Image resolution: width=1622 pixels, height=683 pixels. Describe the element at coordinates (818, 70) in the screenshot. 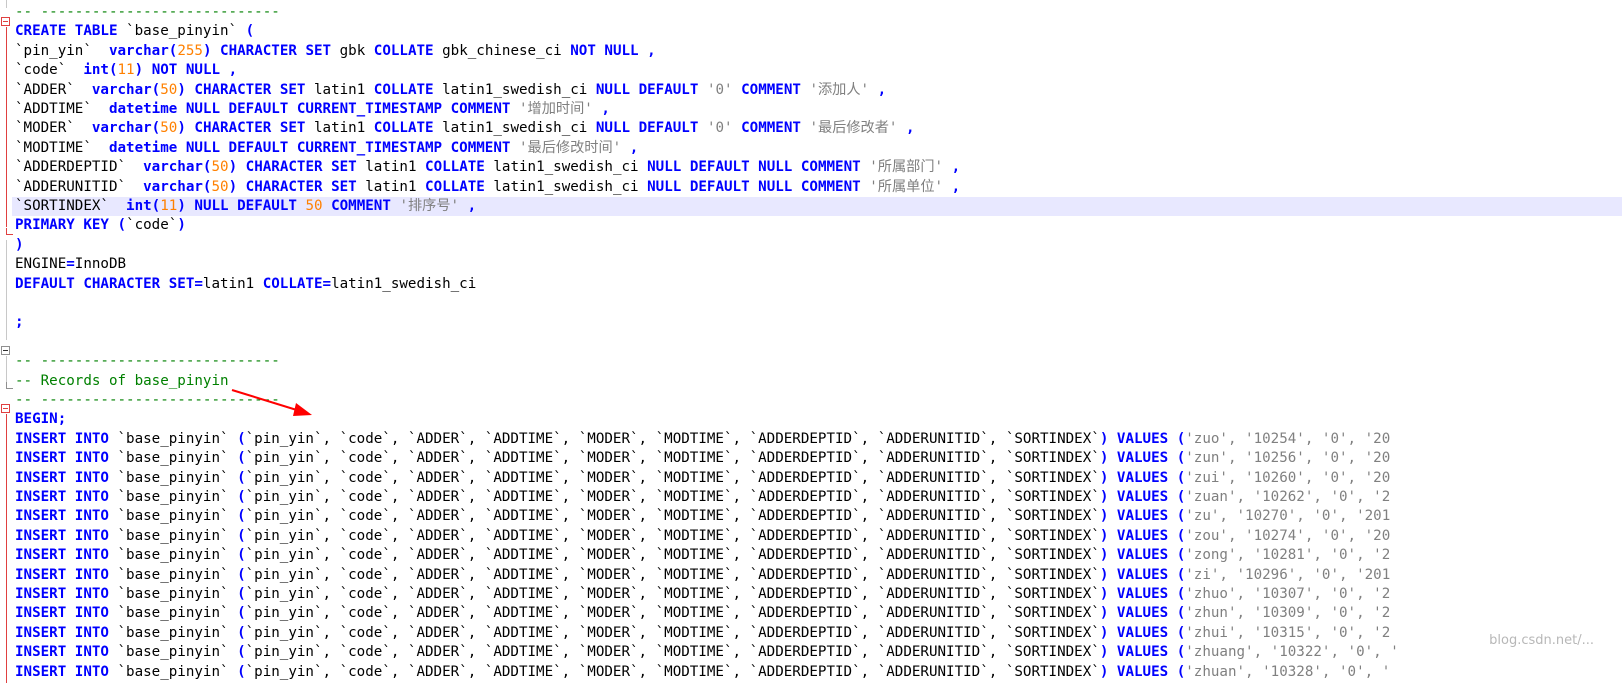

I see `code-line: `code` int(11) NOT NULL ,` at that location.